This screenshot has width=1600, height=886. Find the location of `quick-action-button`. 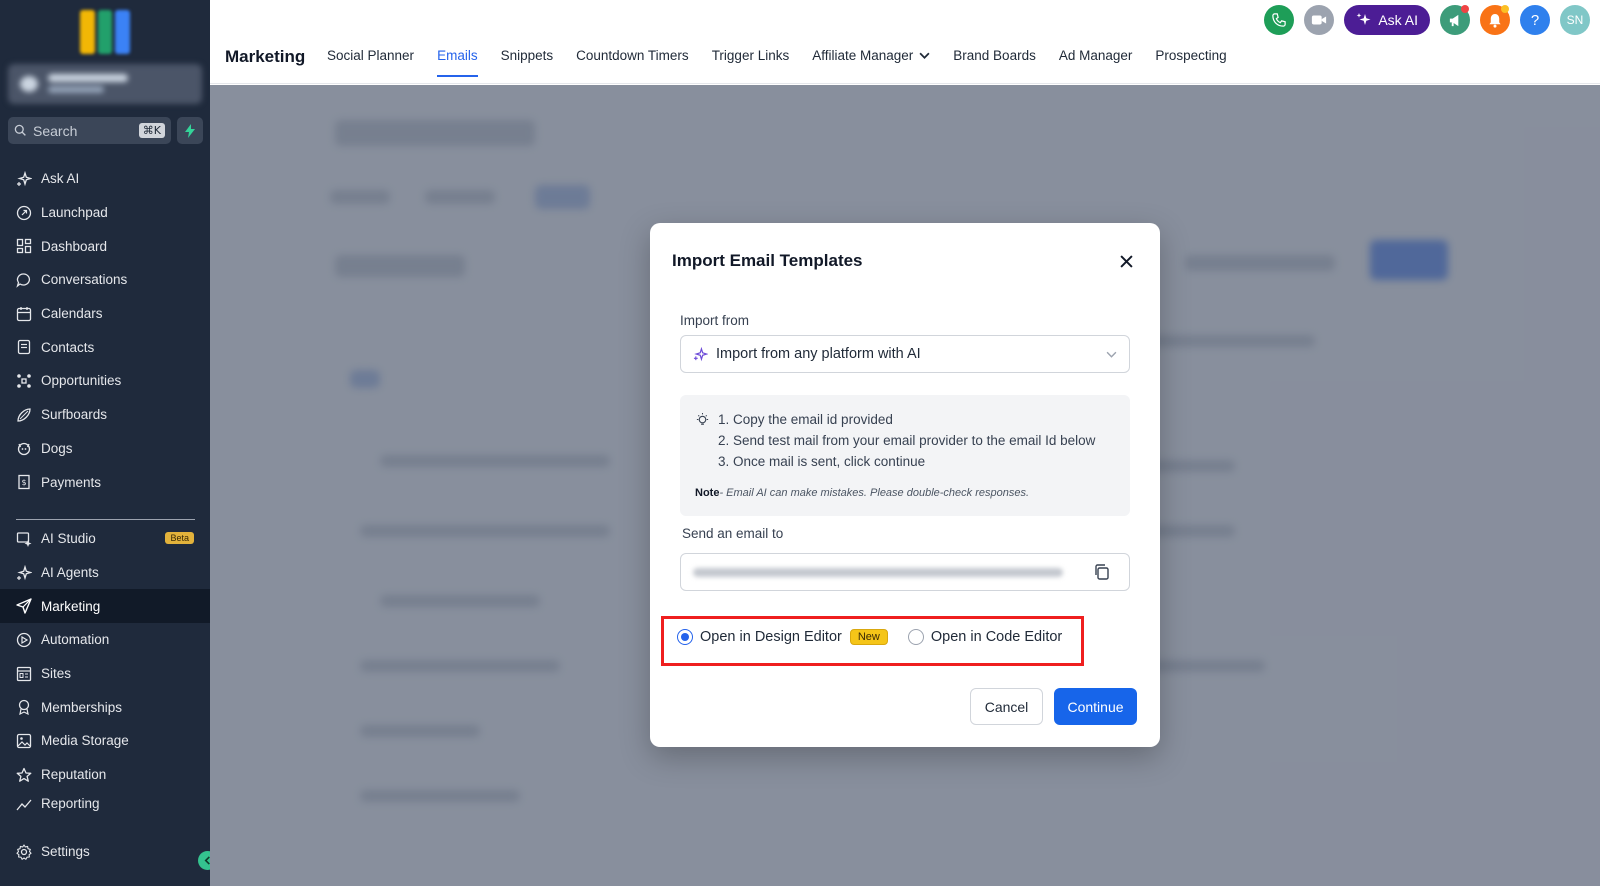

quick-action-button is located at coordinates (190, 130).